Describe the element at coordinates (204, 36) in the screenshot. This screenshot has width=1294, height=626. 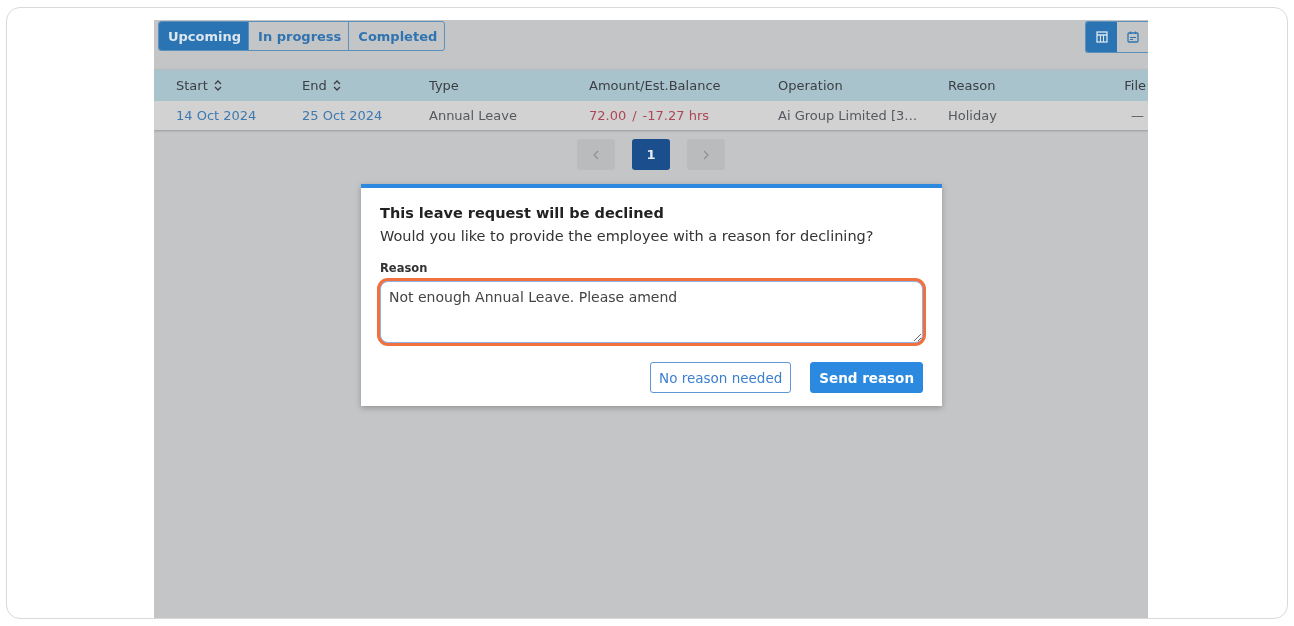
I see `filter-tab: Upcoming` at that location.